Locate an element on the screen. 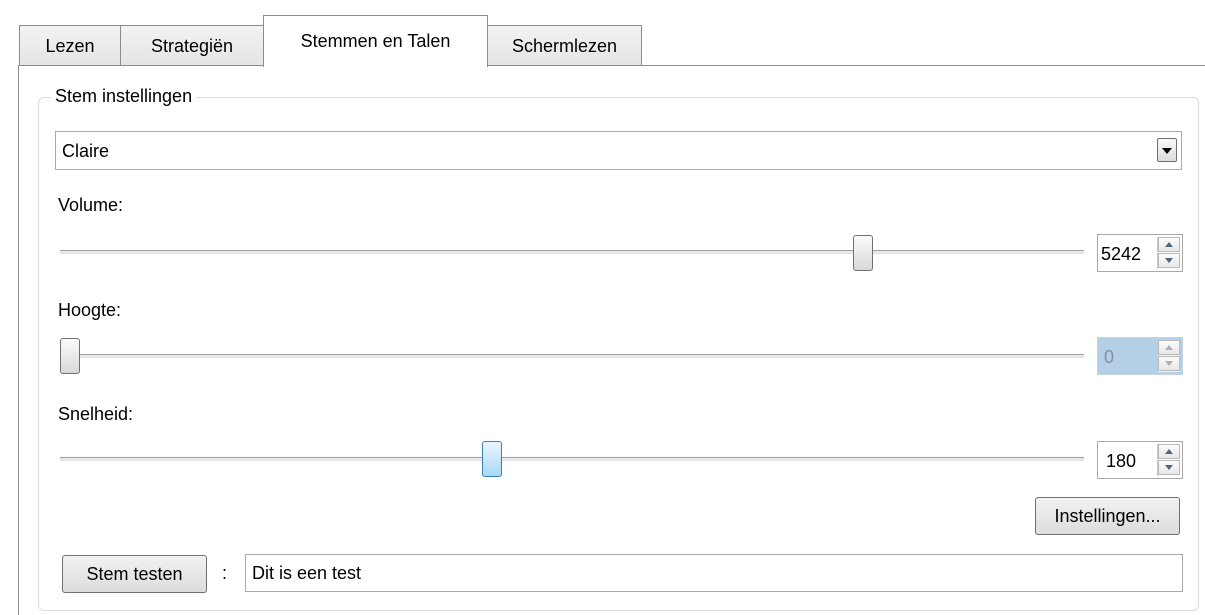 The image size is (1205, 615). tab-label: Strategiën is located at coordinates (192, 45).